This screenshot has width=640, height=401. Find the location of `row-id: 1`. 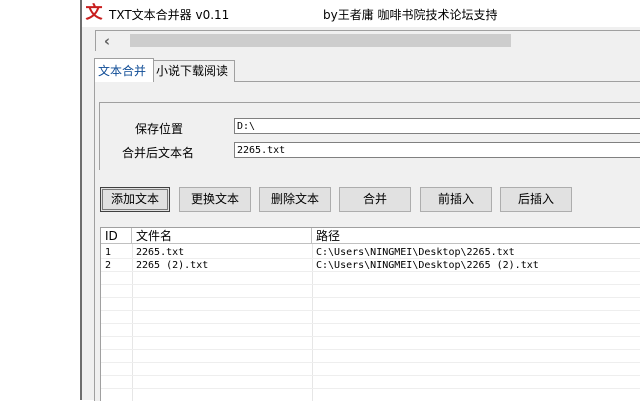

row-id: 1 is located at coordinates (108, 252).